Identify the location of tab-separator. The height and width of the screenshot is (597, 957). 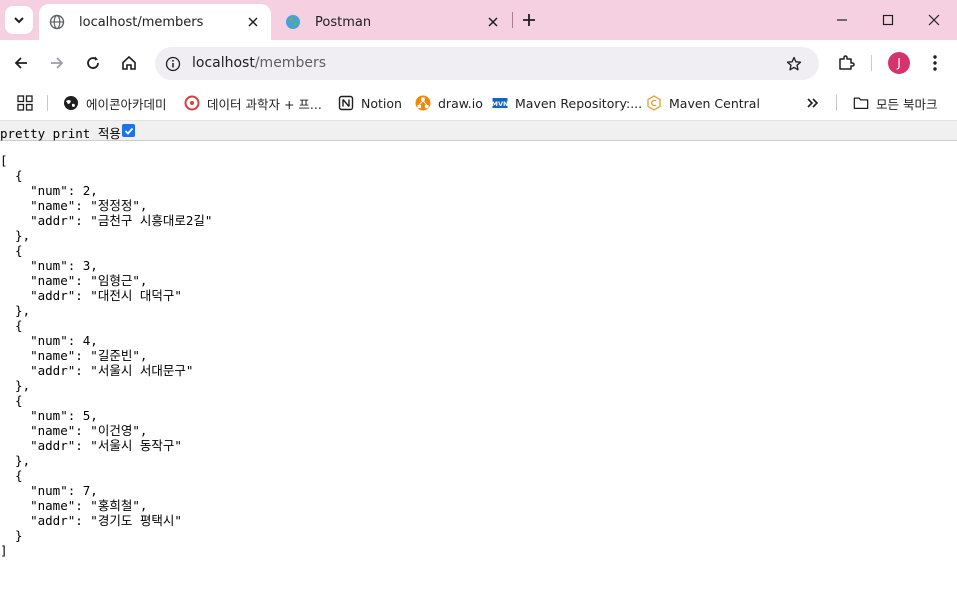
(512, 20).